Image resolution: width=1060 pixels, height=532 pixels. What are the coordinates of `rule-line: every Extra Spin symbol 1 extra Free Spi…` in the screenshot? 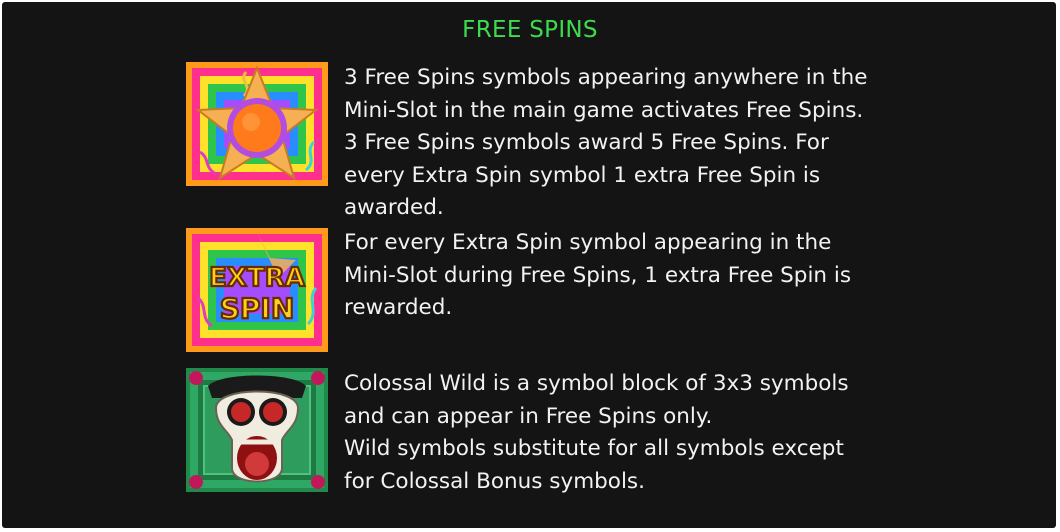 It's located at (582, 175).